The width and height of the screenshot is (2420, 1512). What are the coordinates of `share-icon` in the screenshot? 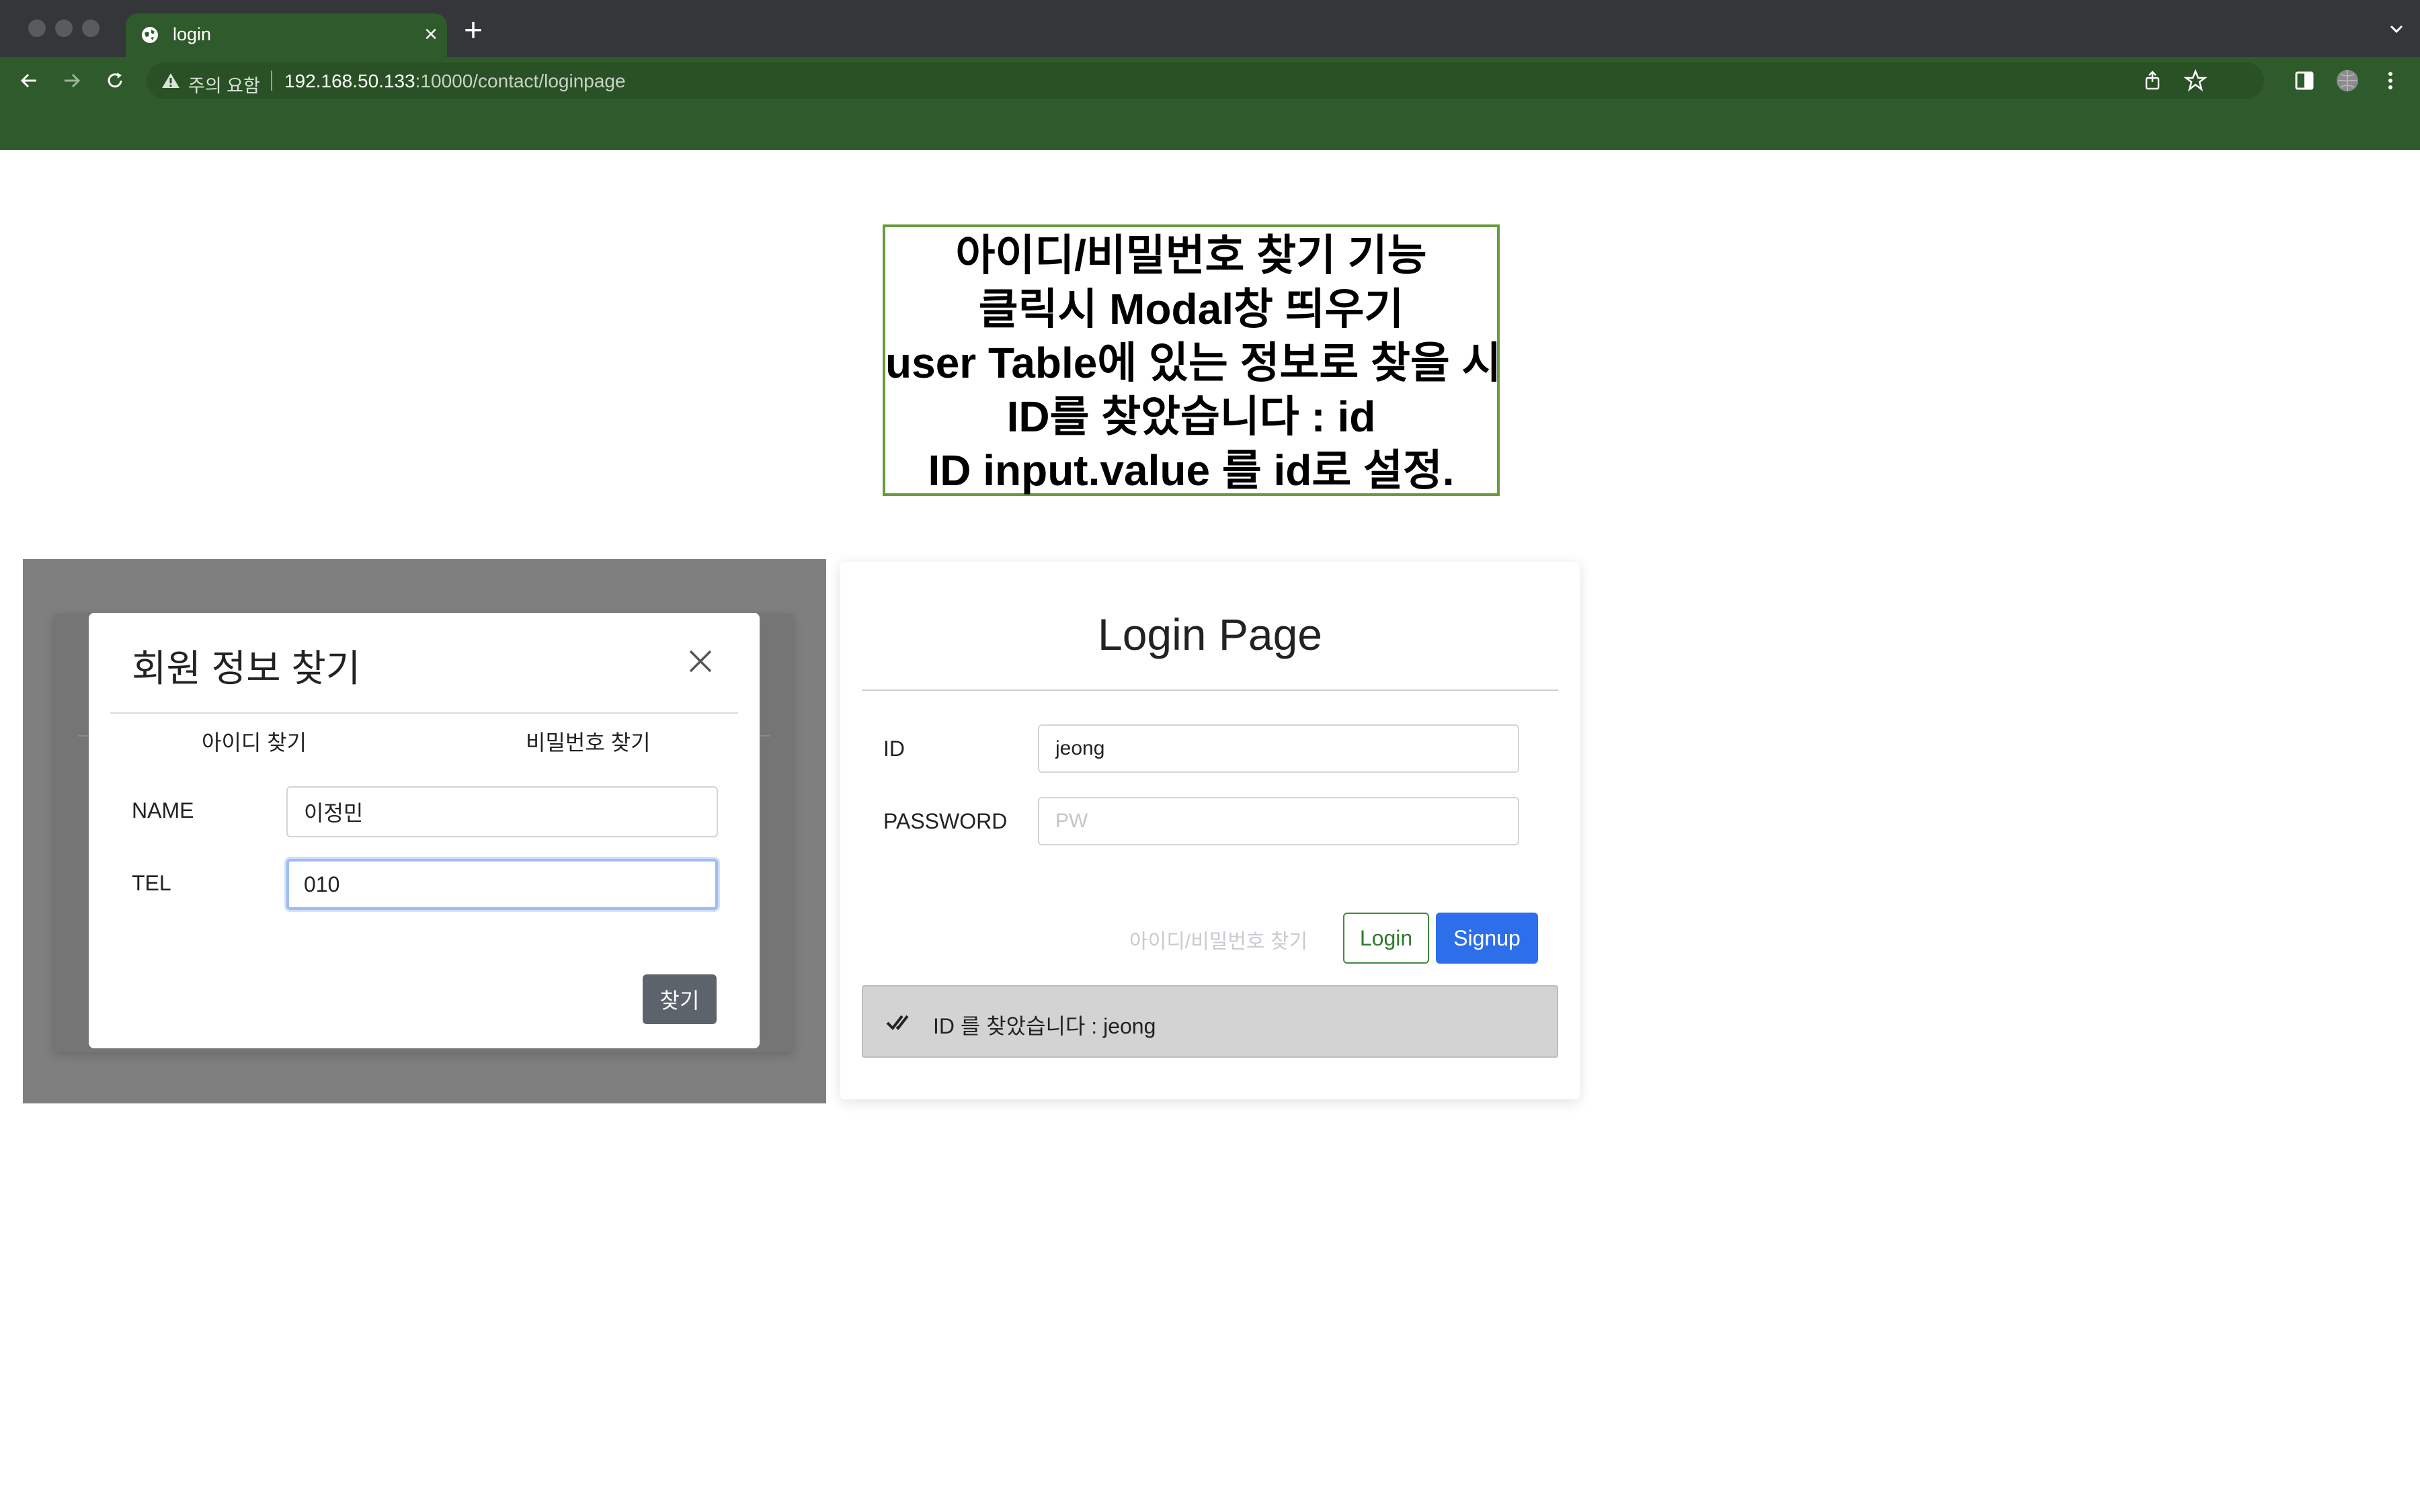 It's located at (2152, 81).